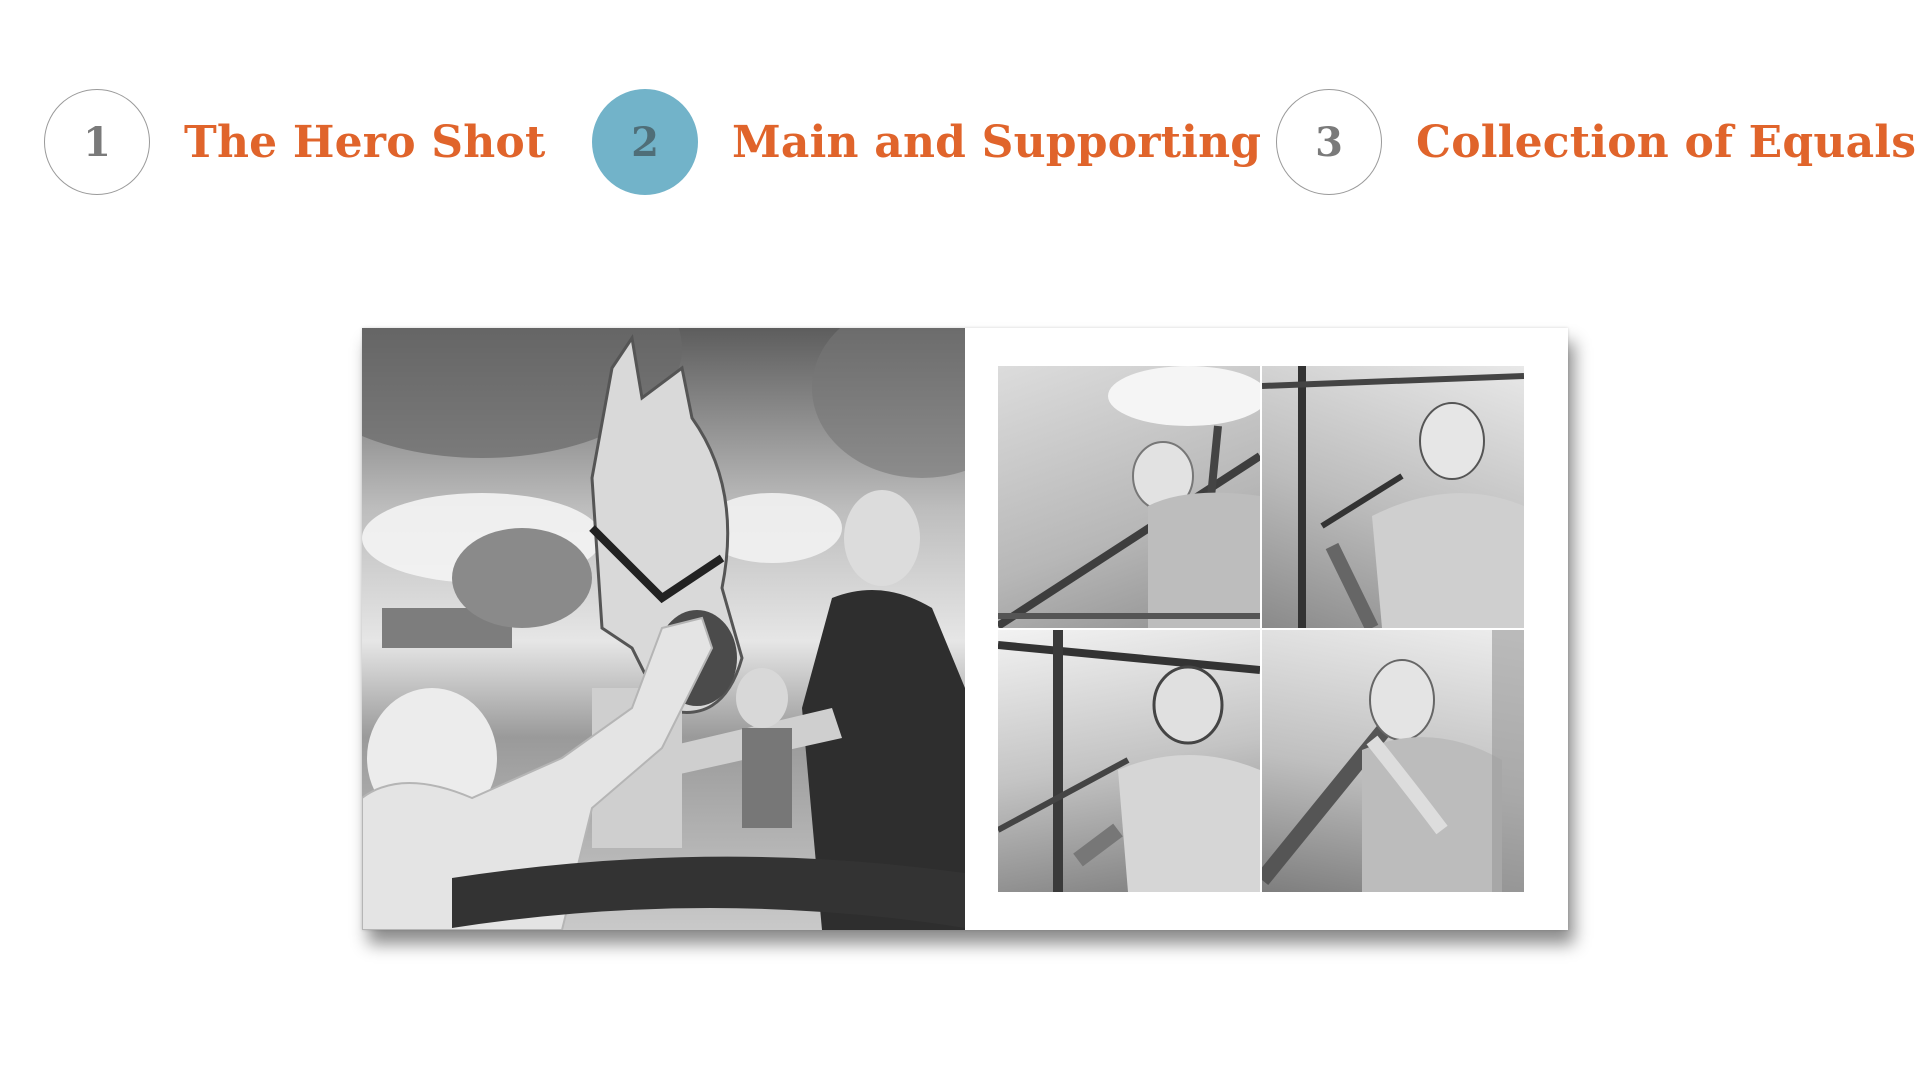 This screenshot has height=1080, width=1920. Describe the element at coordinates (1666, 142) in the screenshot. I see `step-3-title: Collection of Equals` at that location.